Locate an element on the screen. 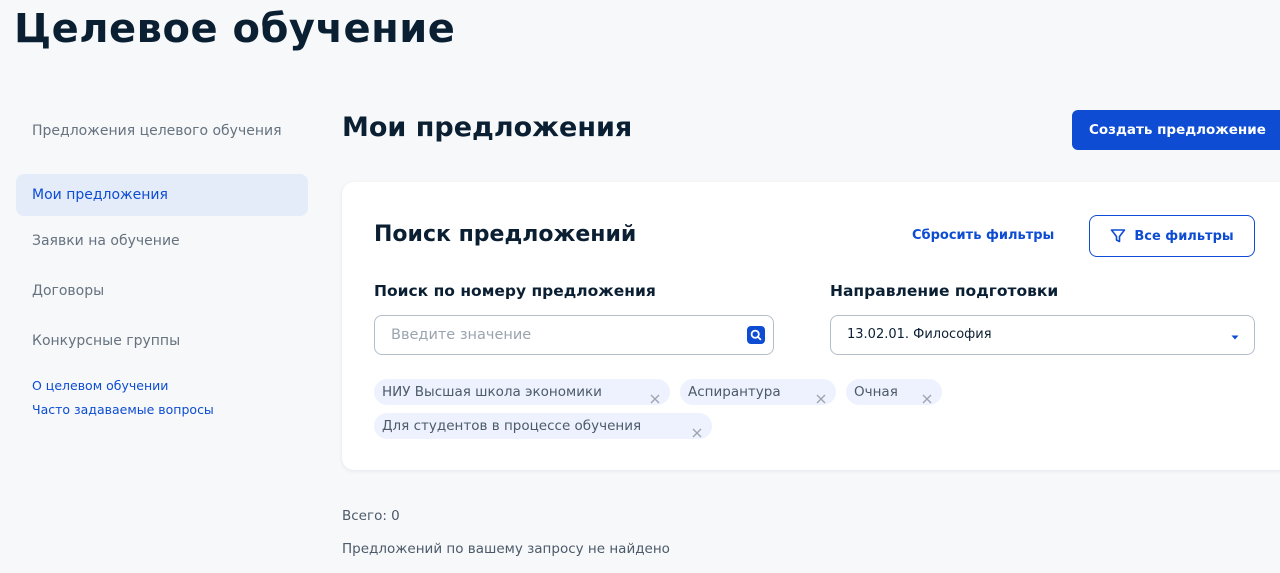 The image size is (1280, 573). filter-chip-label: Для студентов в процессе обучения is located at coordinates (512, 426).